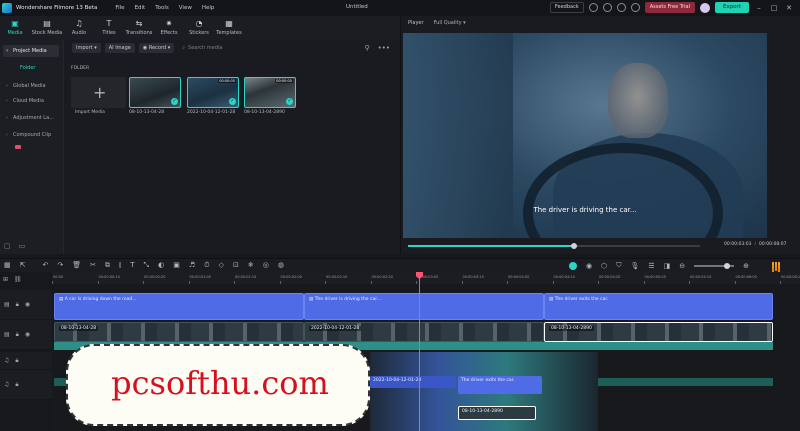 The height and width of the screenshot is (431, 800). Describe the element at coordinates (266, 265) in the screenshot. I see `stabilize-icon: ◎` at that location.